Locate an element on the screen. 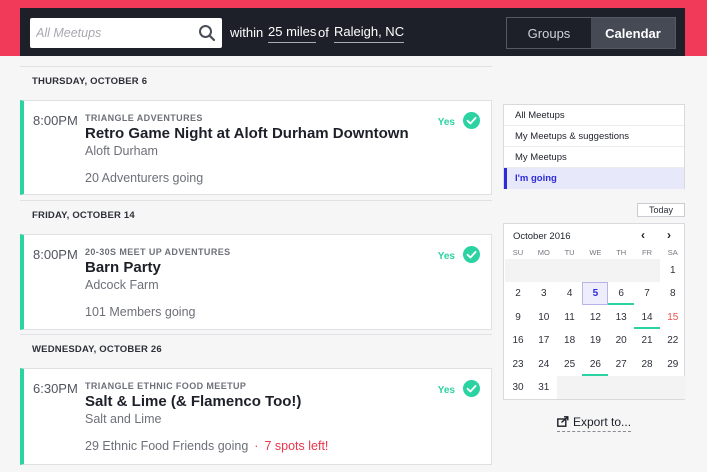  chevron-left-icon: ‹ is located at coordinates (643, 235).